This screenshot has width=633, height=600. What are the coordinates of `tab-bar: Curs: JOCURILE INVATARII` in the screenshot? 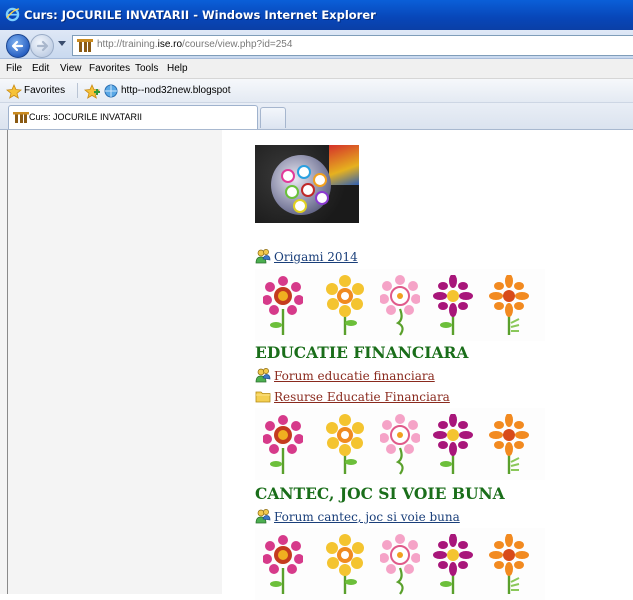 It's located at (316, 116).